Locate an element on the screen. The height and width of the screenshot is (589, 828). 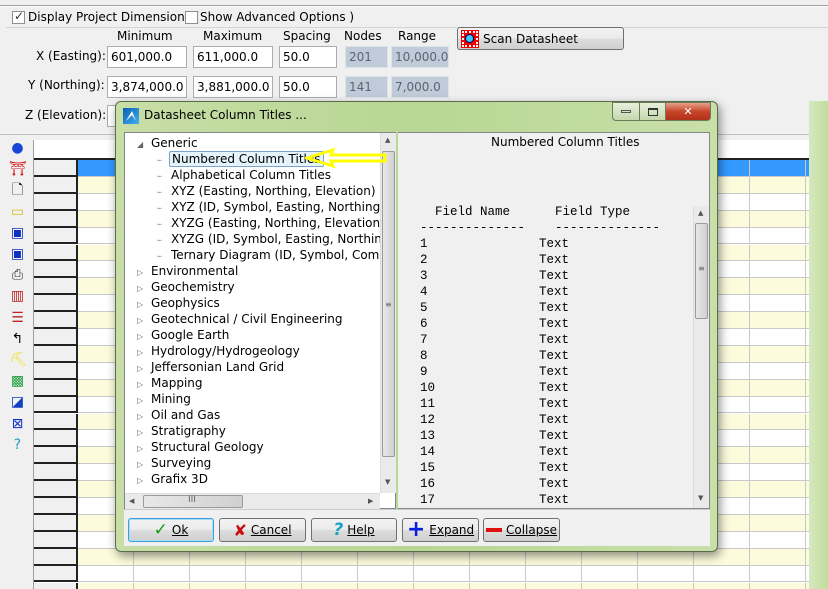
maximize-button is located at coordinates (652, 111).